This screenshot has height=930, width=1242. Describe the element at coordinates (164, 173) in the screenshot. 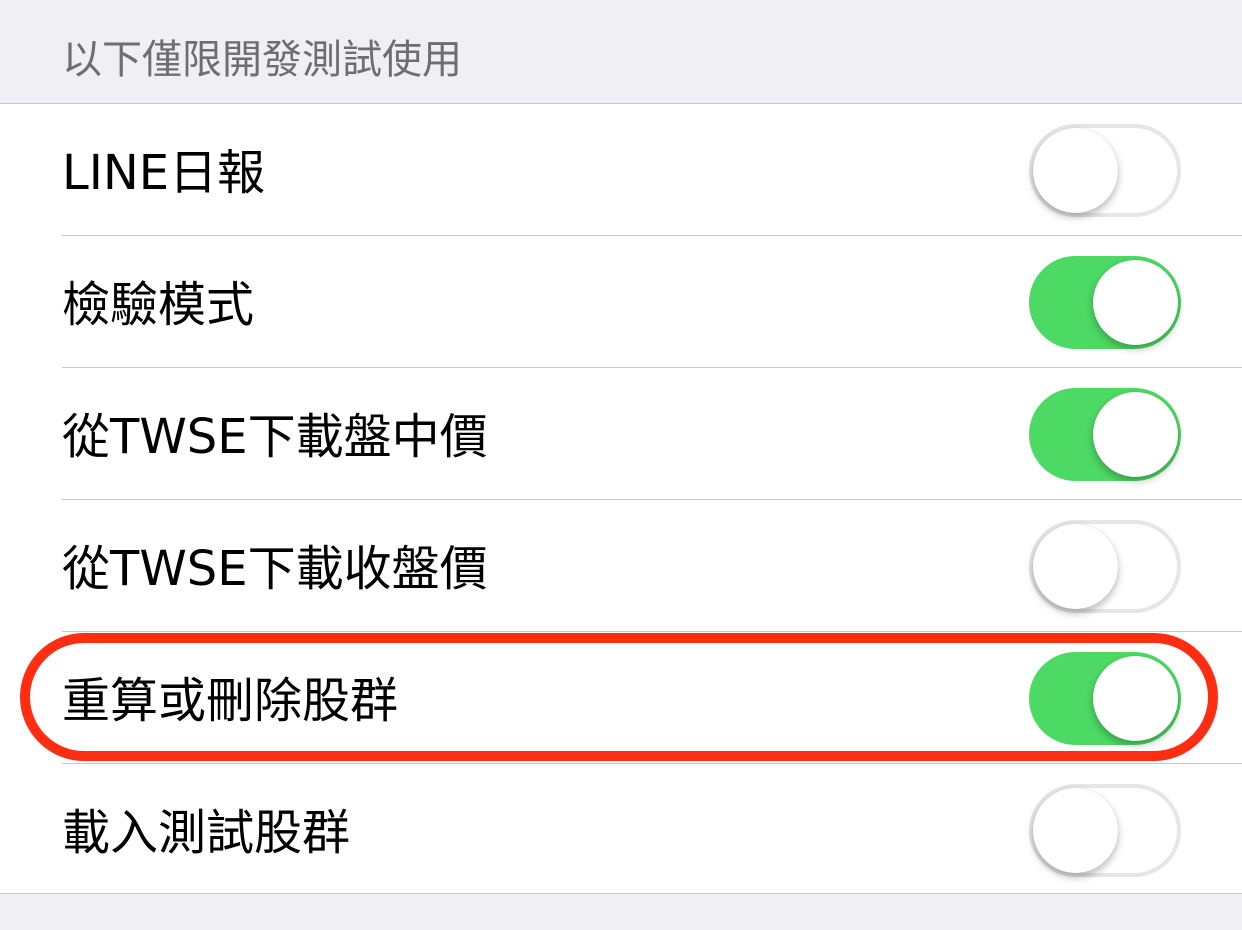

I see `setting-label: LINE日報` at that location.